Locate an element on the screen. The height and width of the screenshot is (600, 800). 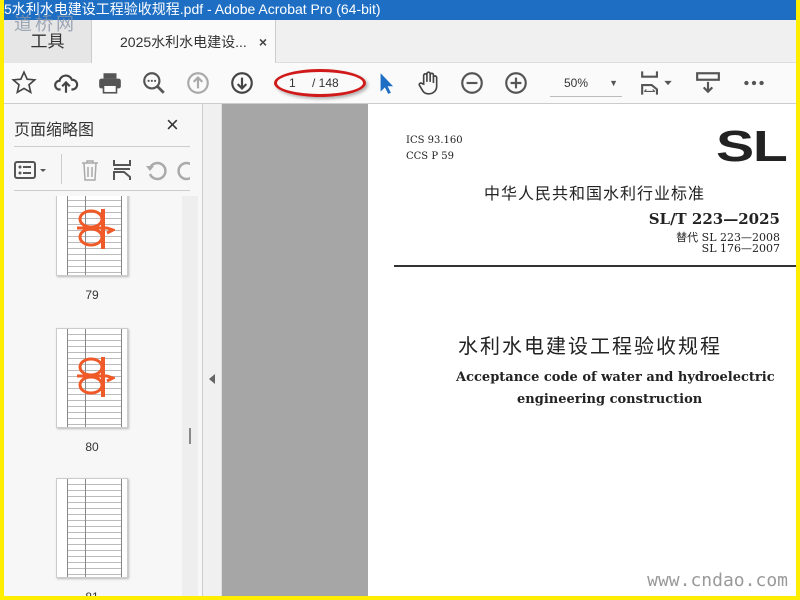
options-menu-icon is located at coordinates (32, 170).